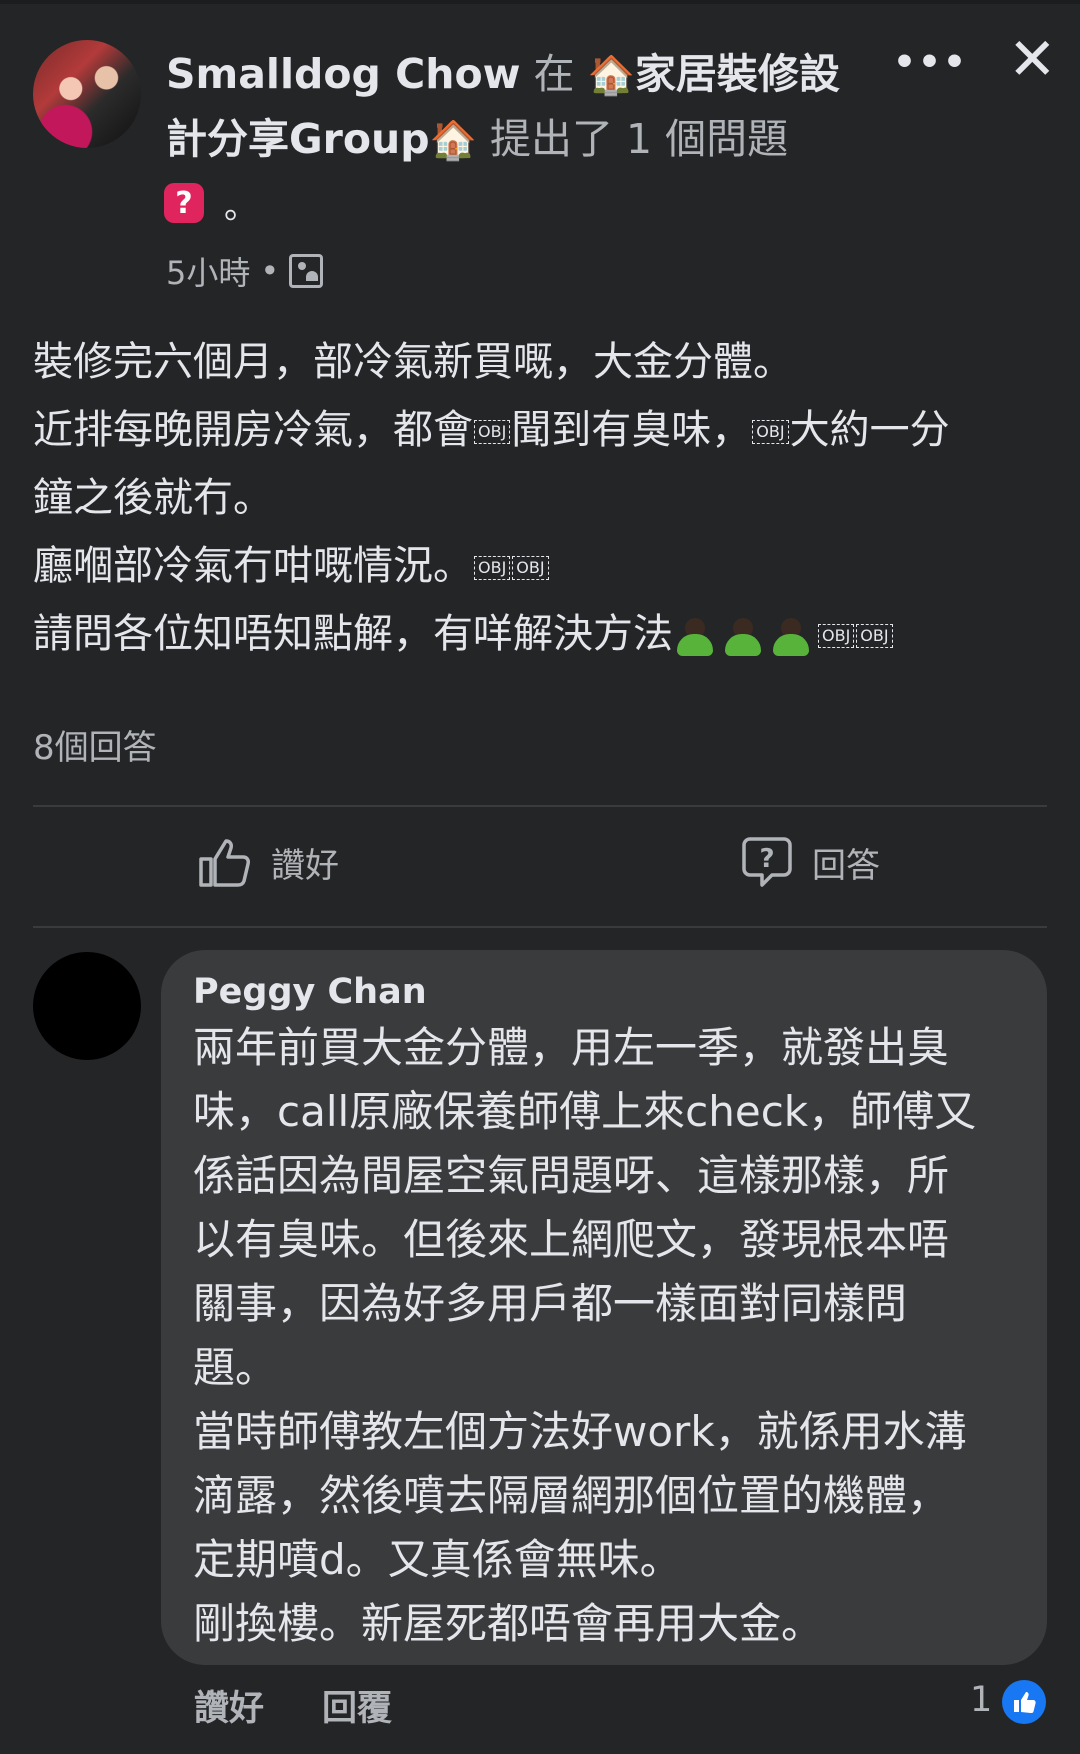 This screenshot has height=1754, width=1080. I want to click on comment-line: 兩年前買大金分體，用左一季，就發出臭, so click(571, 1047).